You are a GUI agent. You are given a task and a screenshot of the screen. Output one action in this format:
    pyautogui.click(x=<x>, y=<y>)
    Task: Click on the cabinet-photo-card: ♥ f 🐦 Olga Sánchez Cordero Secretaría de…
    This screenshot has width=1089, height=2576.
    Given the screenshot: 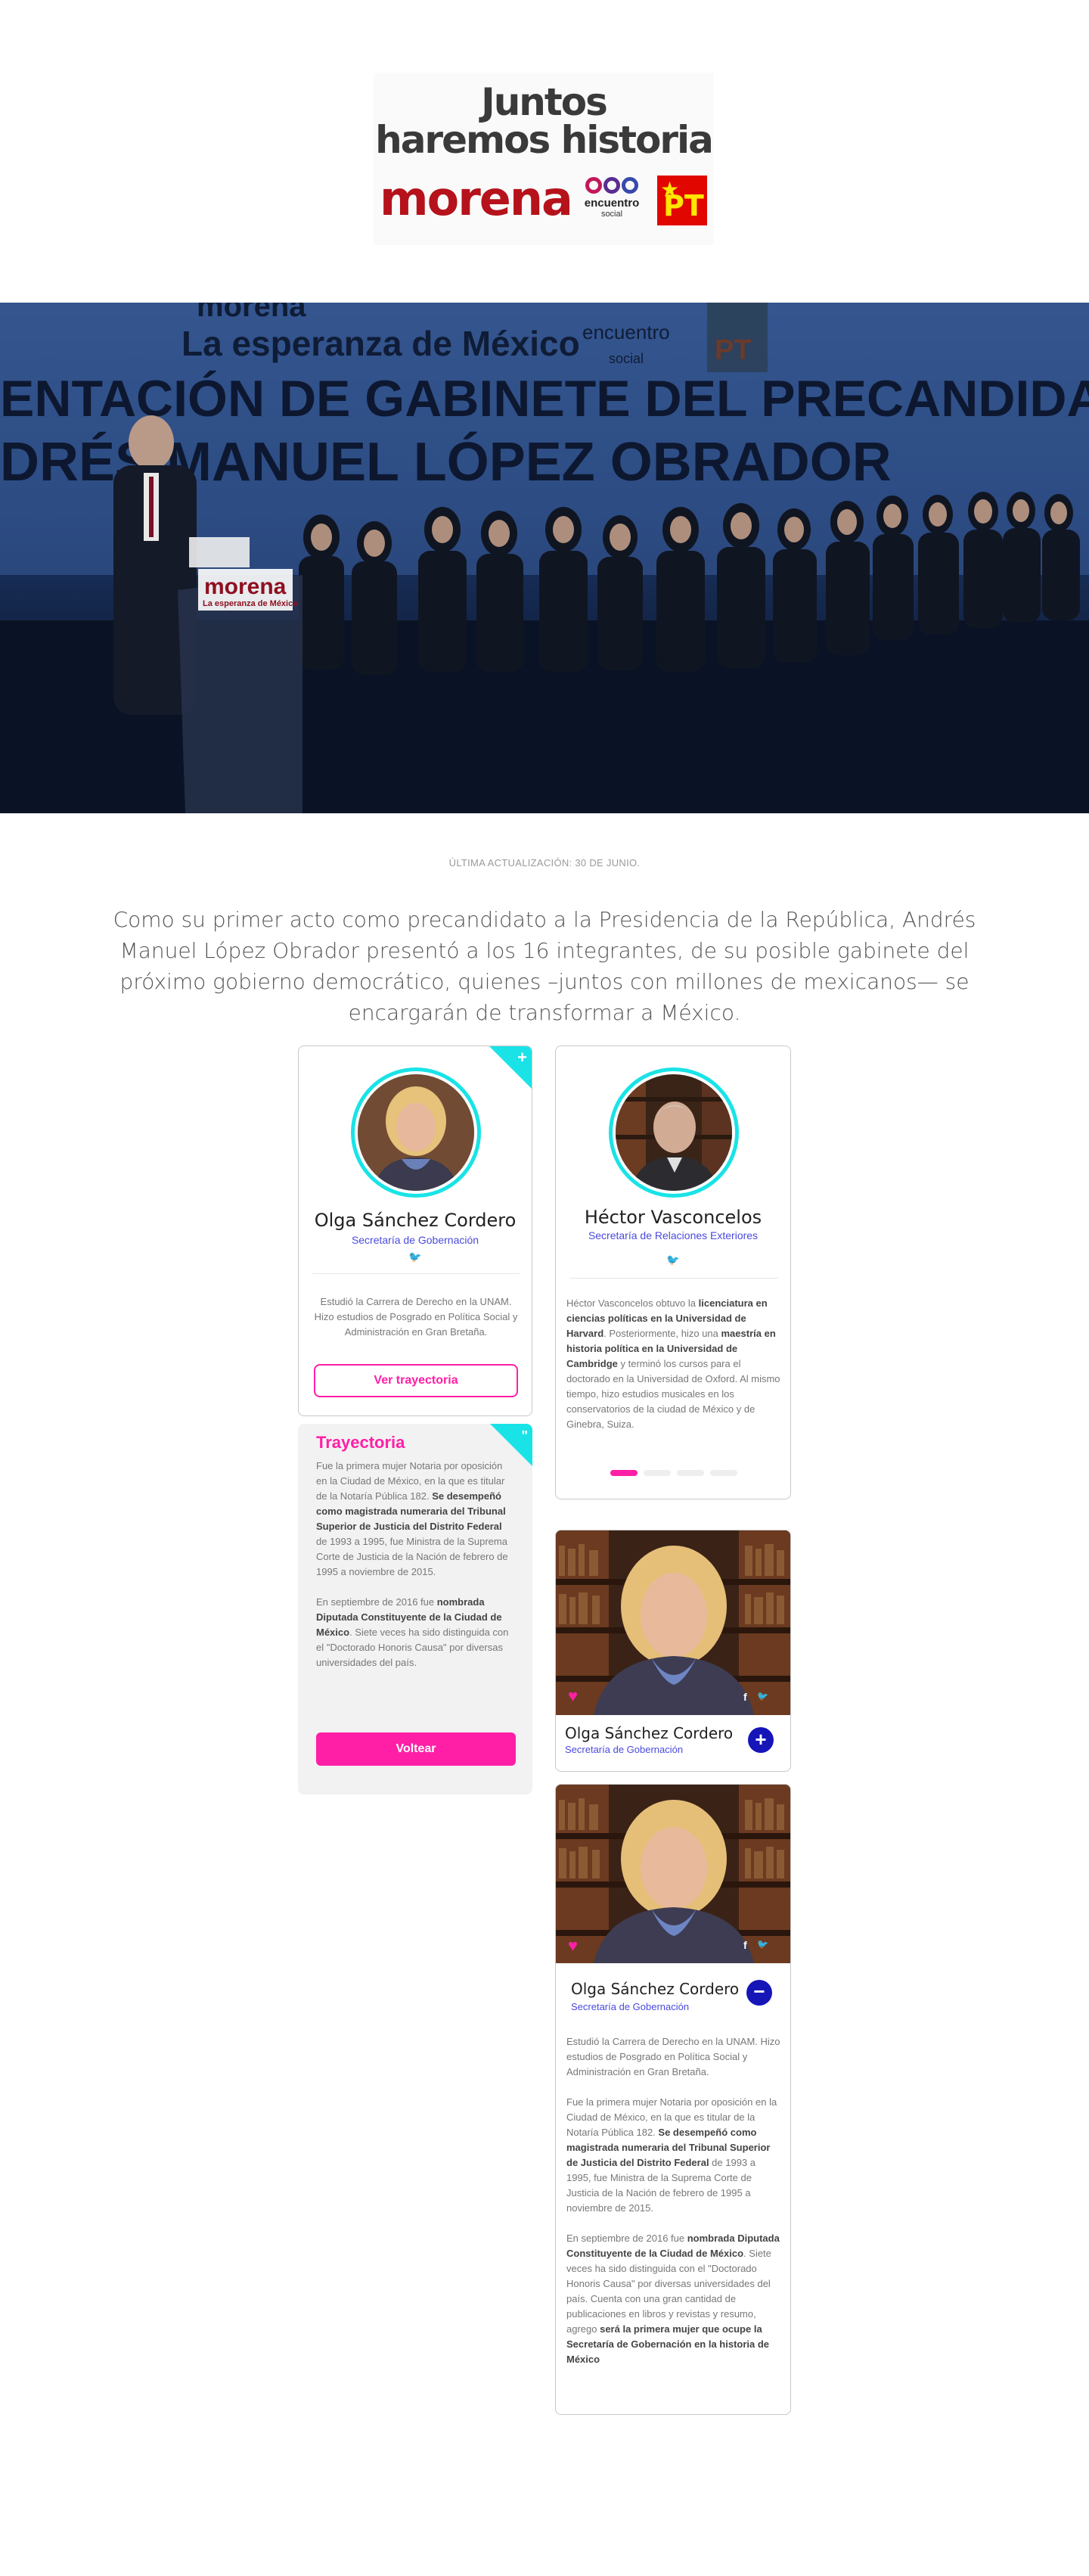 What is the action you would take?
    pyautogui.click(x=673, y=1651)
    